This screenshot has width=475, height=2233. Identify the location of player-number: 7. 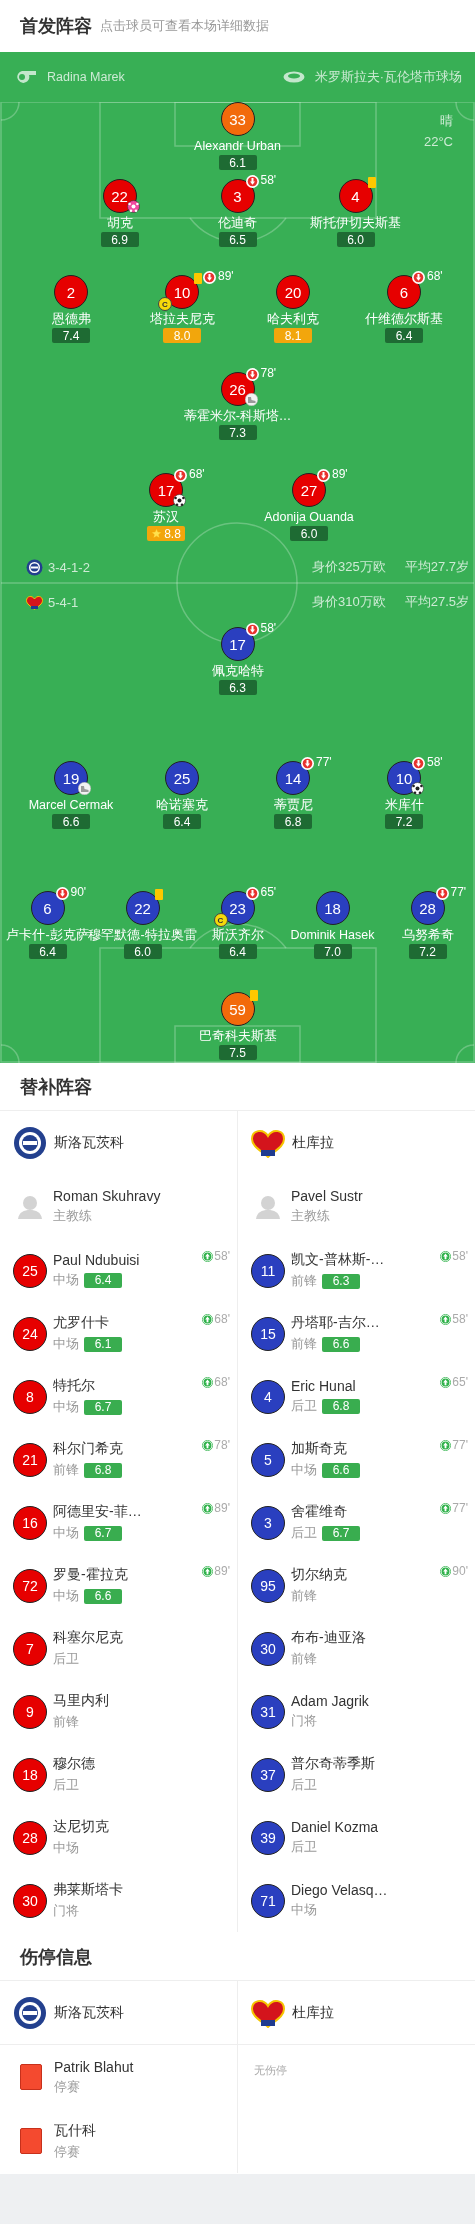
(30, 1648).